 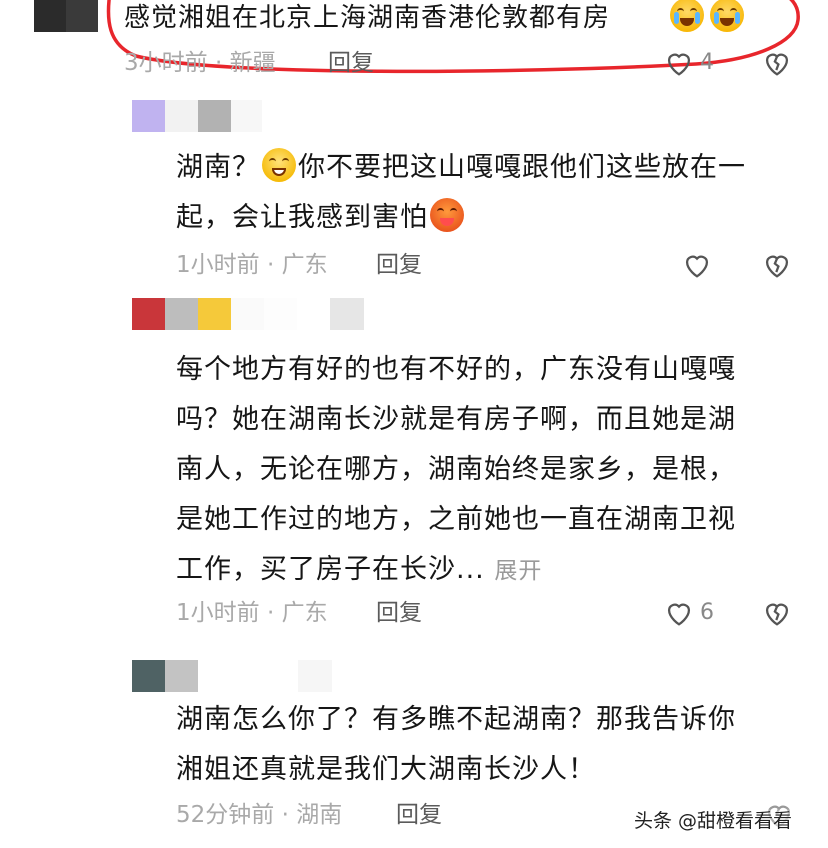 I want to click on comment-text-line: 工作，买了房子在长沙... 展开, so click(x=359, y=570).